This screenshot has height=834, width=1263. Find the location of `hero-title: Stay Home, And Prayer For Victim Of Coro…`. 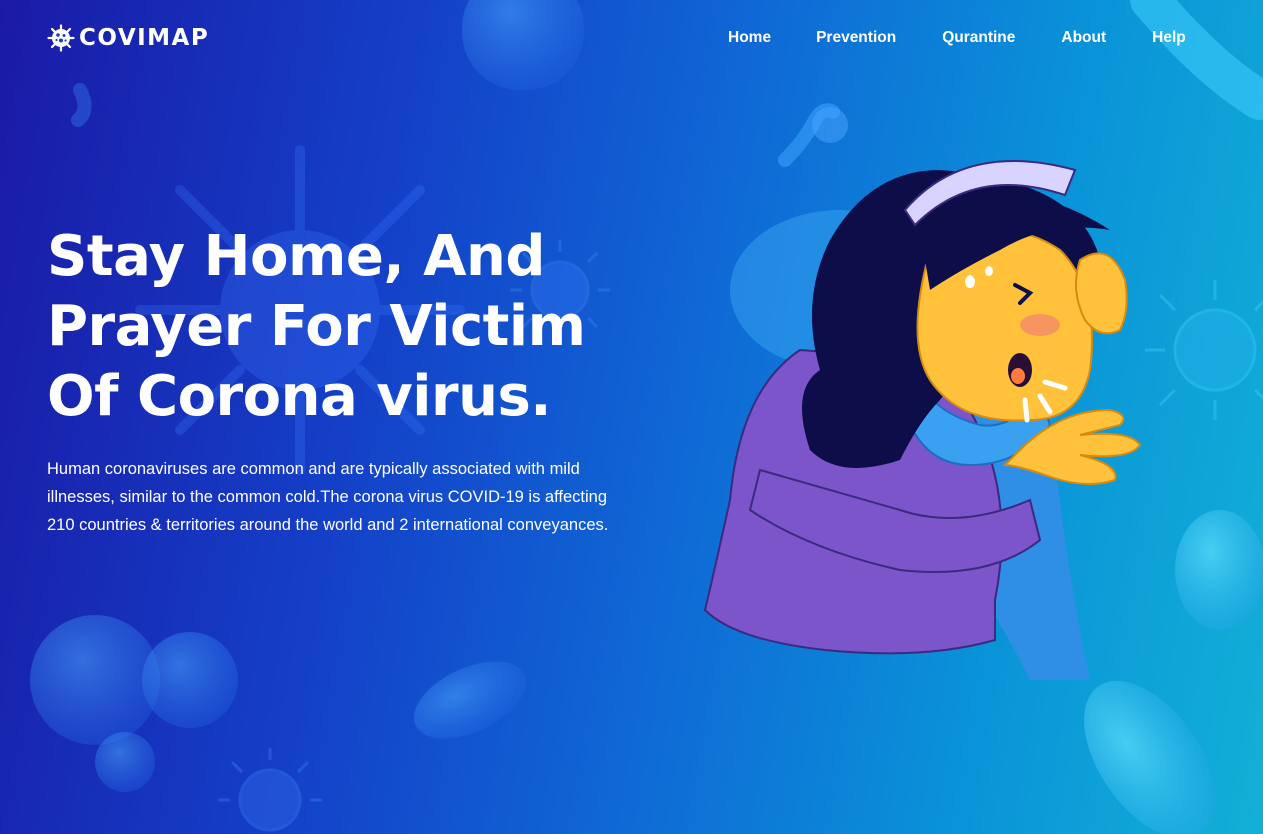

hero-title: Stay Home, And Prayer For Victim Of Coro… is located at coordinates (367, 327).